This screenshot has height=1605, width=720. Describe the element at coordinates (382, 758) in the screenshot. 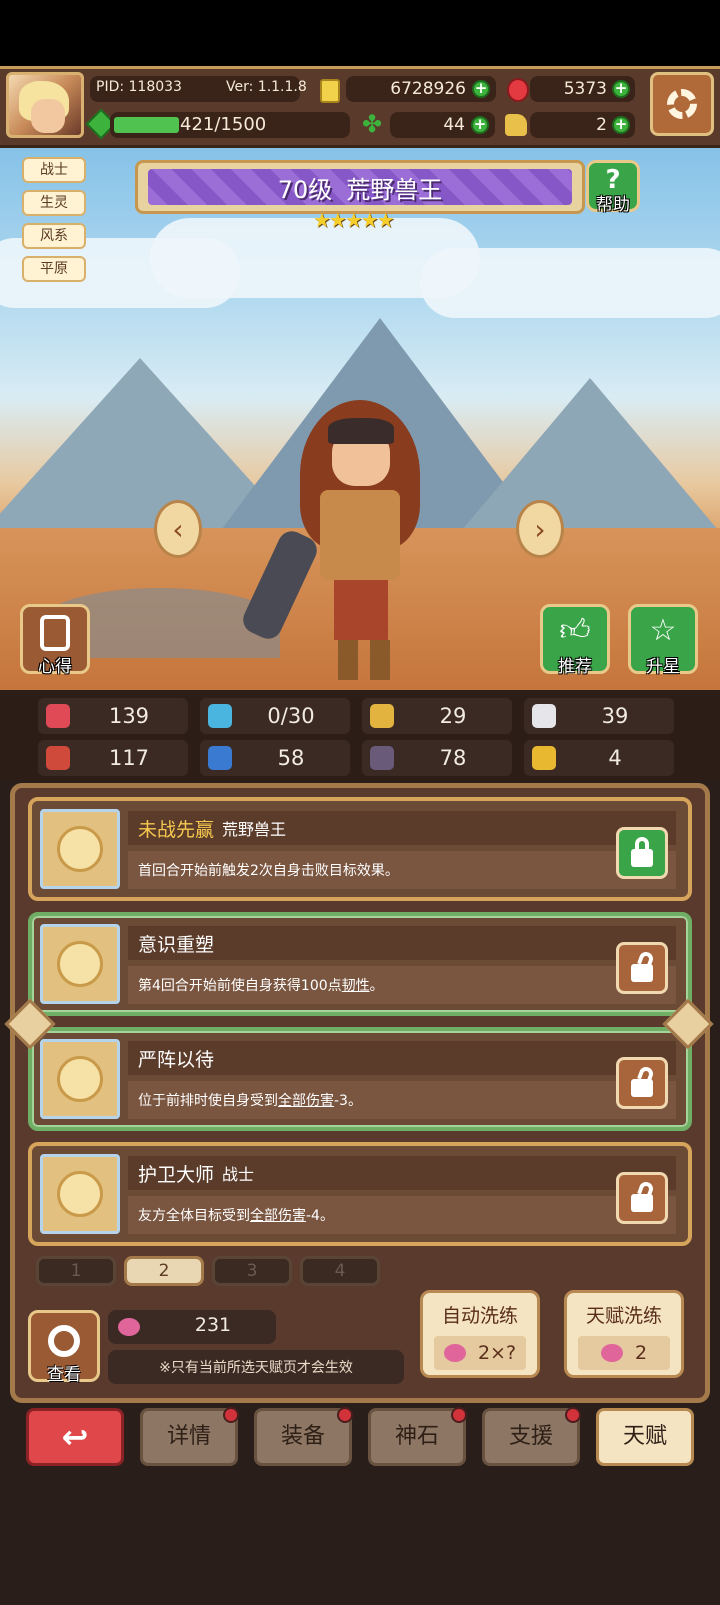

I see `boot-icon` at that location.